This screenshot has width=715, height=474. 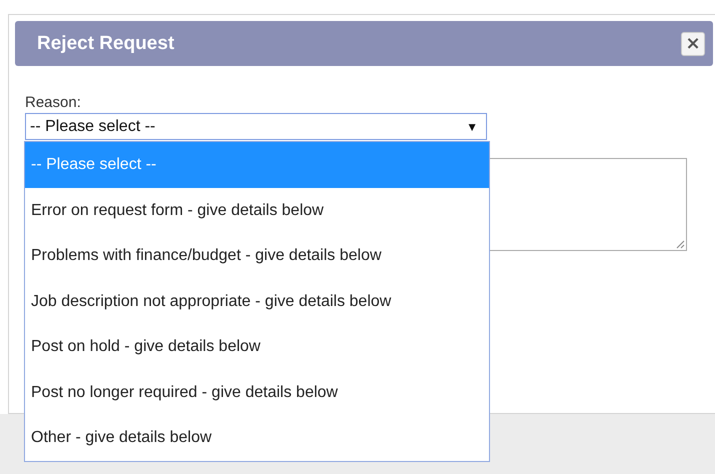 I want to click on dialog-title: Reject Request, so click(x=105, y=43).